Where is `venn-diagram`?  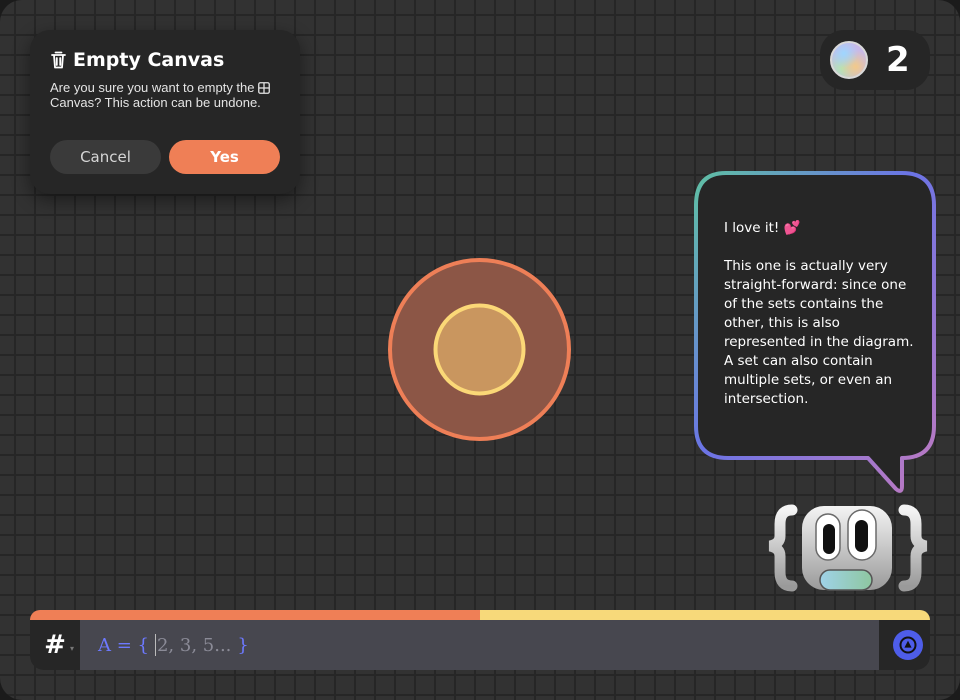 venn-diagram is located at coordinates (479, 349).